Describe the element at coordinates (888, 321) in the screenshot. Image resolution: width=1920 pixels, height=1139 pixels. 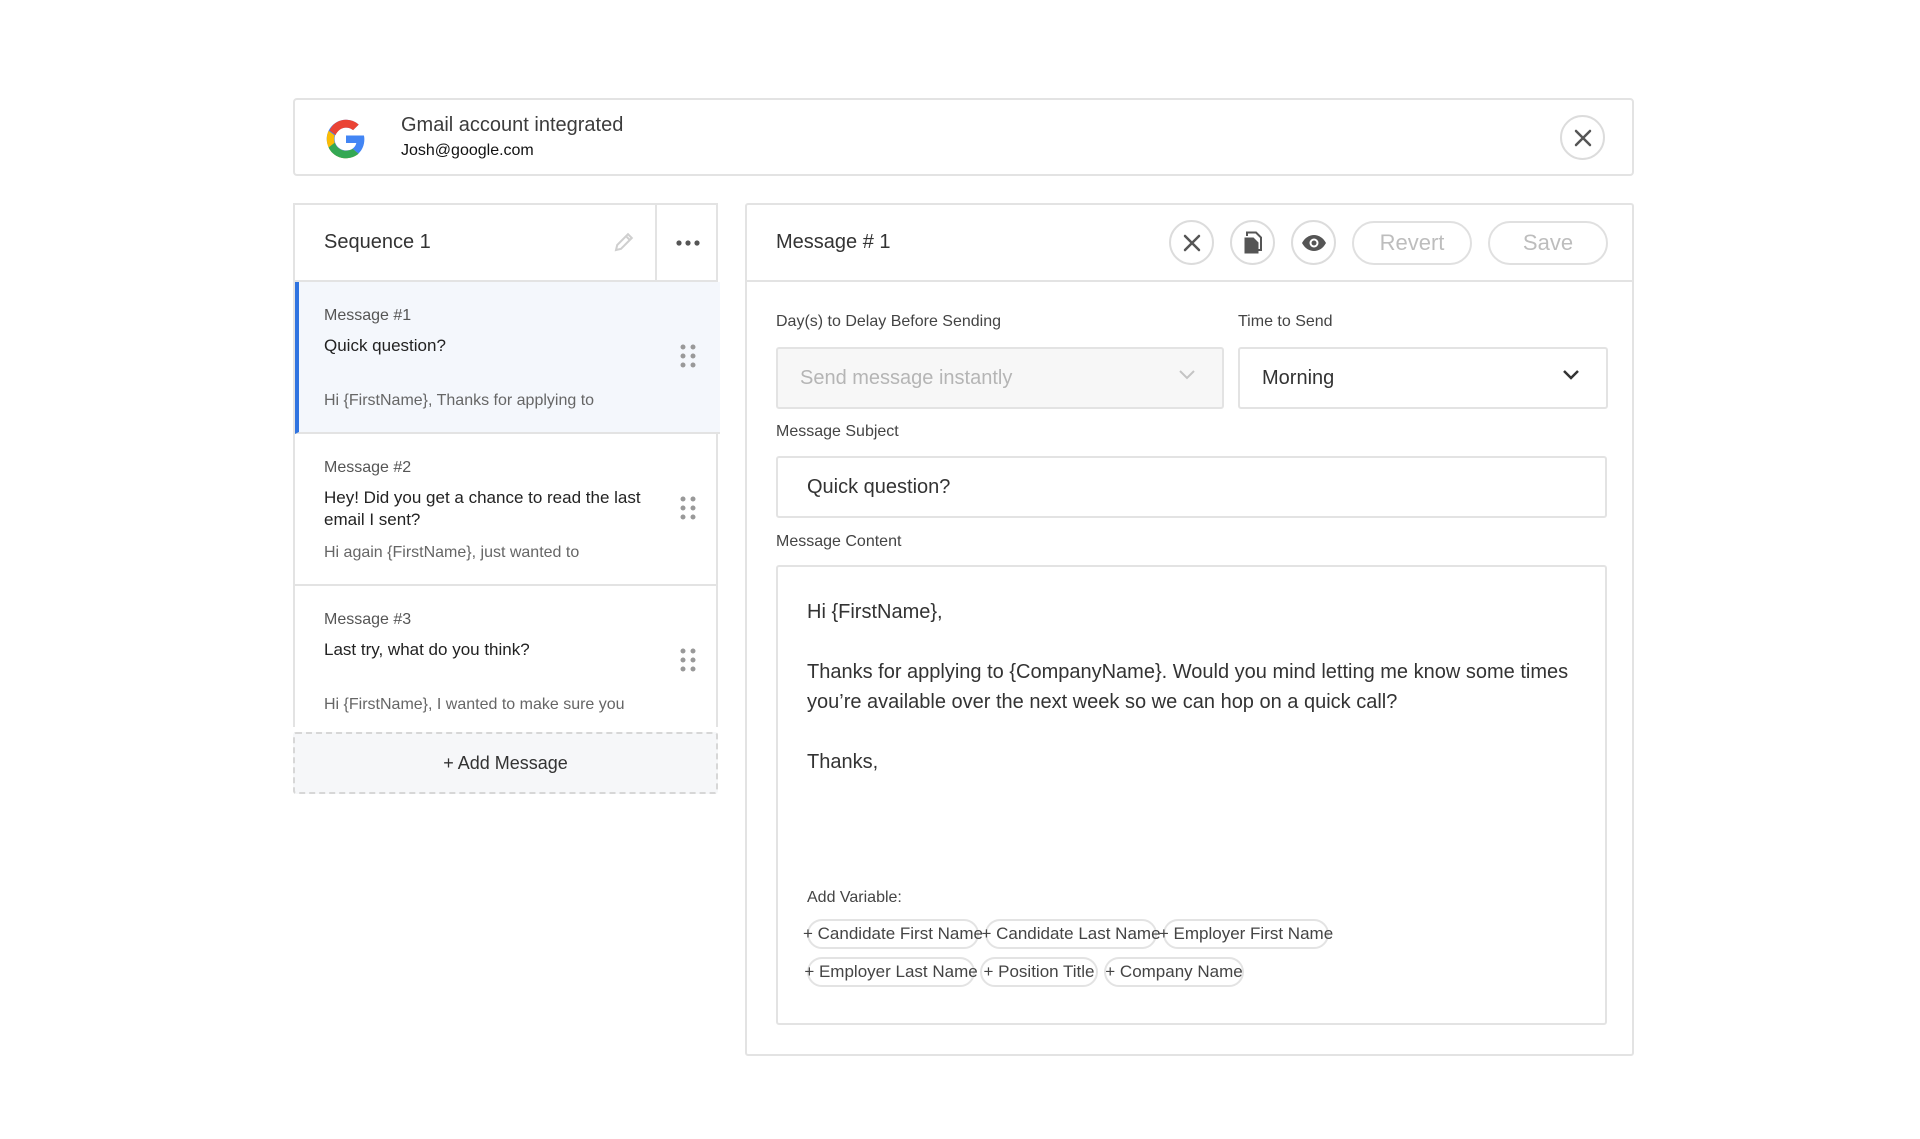
I see `delay-label: Day(s) to Delay Before Sending` at that location.